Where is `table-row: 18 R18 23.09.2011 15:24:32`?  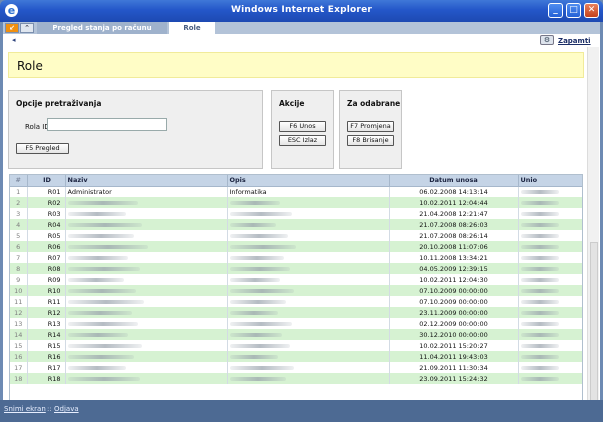 table-row: 18 R18 23.09.2011 15:24:32 is located at coordinates (296, 378).